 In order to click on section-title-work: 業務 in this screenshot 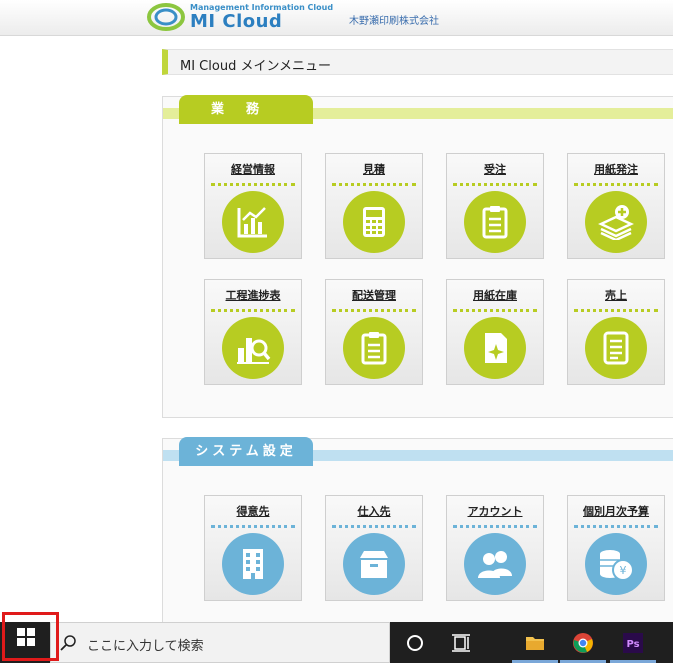, I will do `click(246, 109)`.